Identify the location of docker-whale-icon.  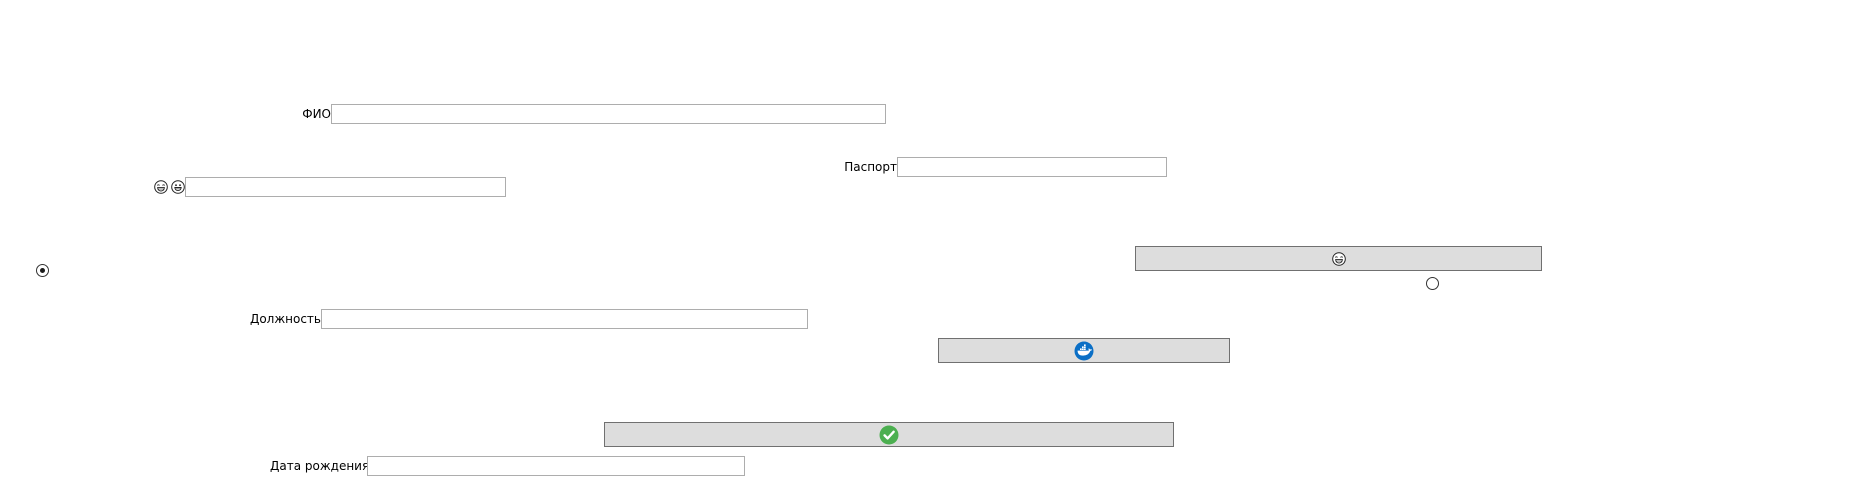
(1084, 351).